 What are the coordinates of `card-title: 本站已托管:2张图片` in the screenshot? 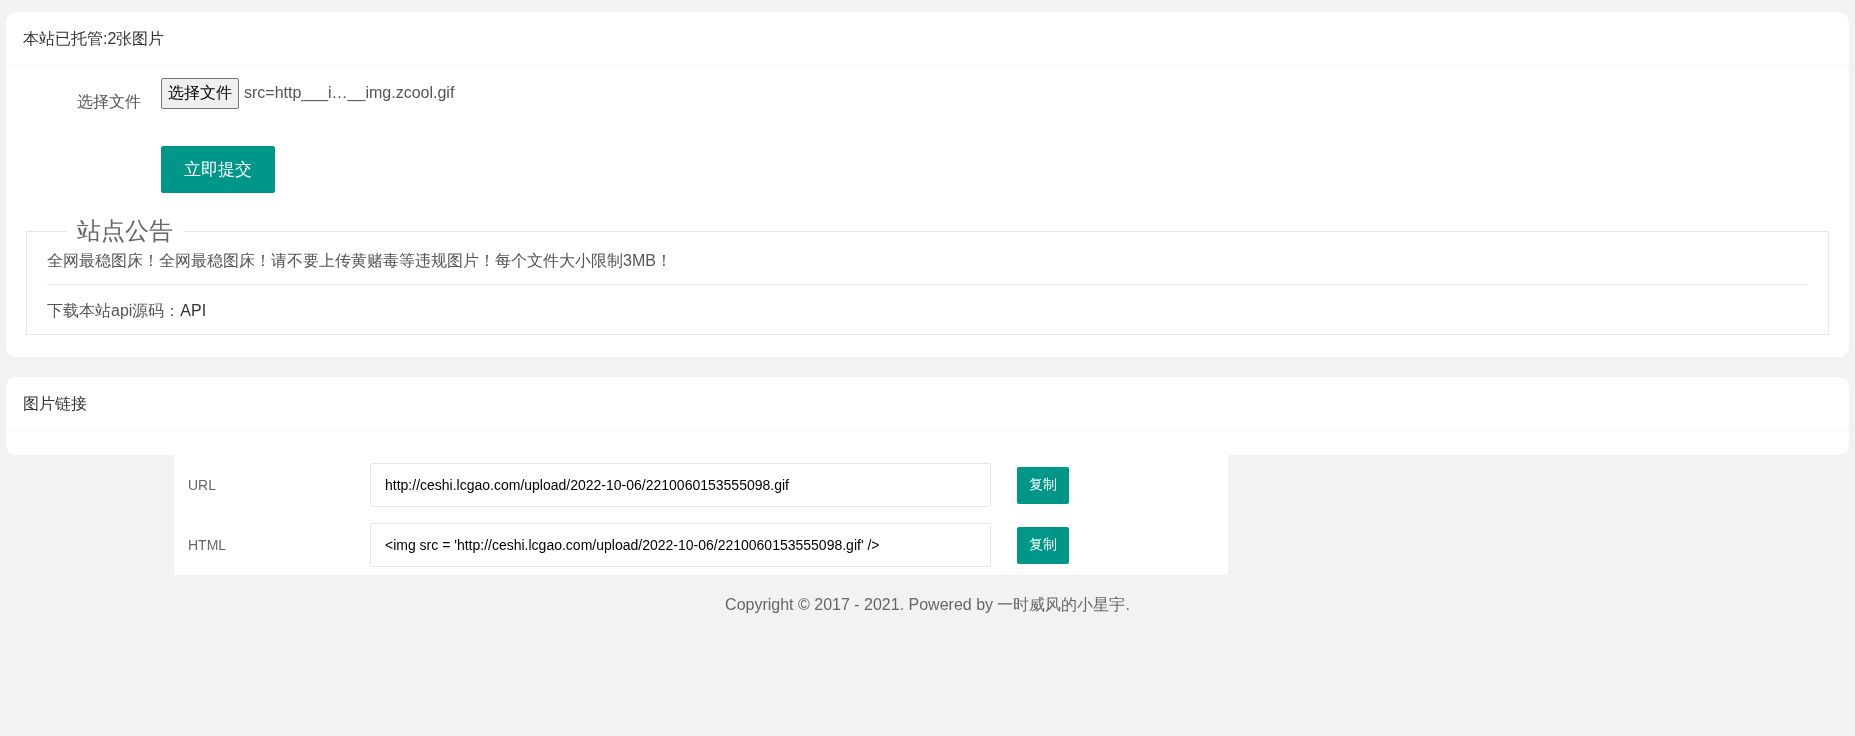 It's located at (927, 39).